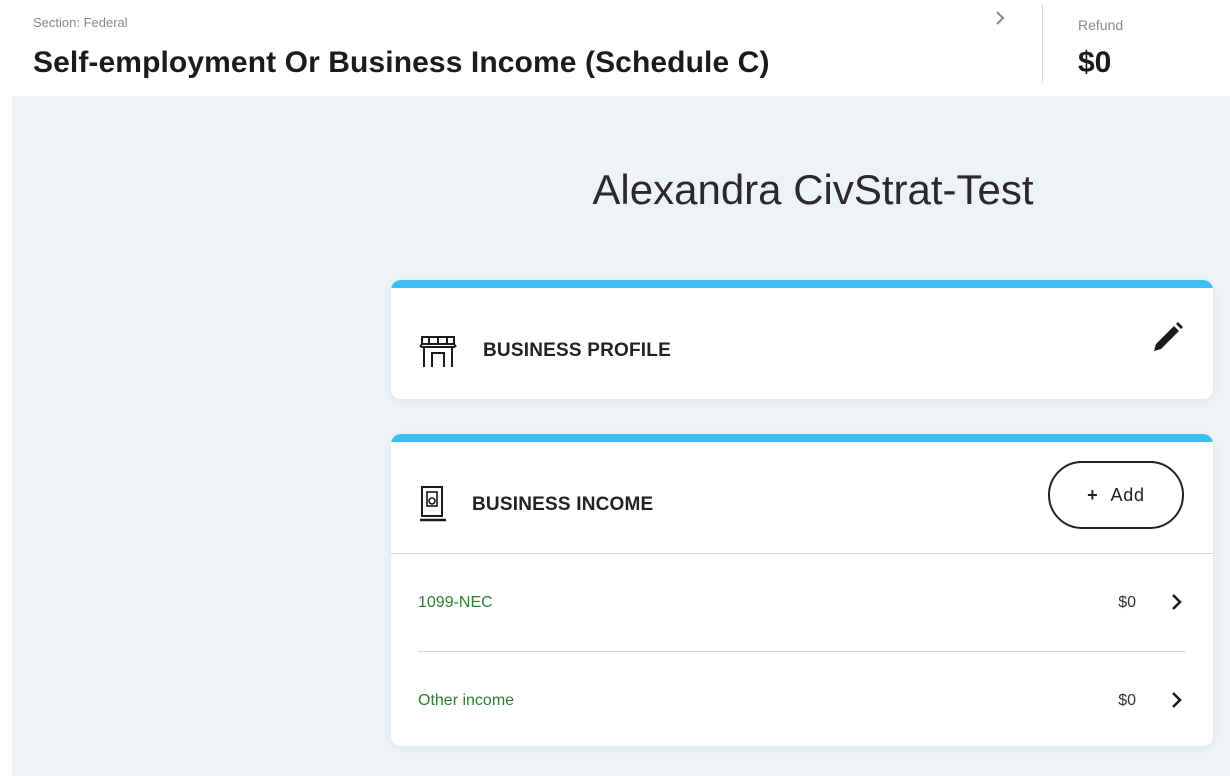 The width and height of the screenshot is (1230, 776). Describe the element at coordinates (1095, 62) in the screenshot. I see `refund-value: $0` at that location.